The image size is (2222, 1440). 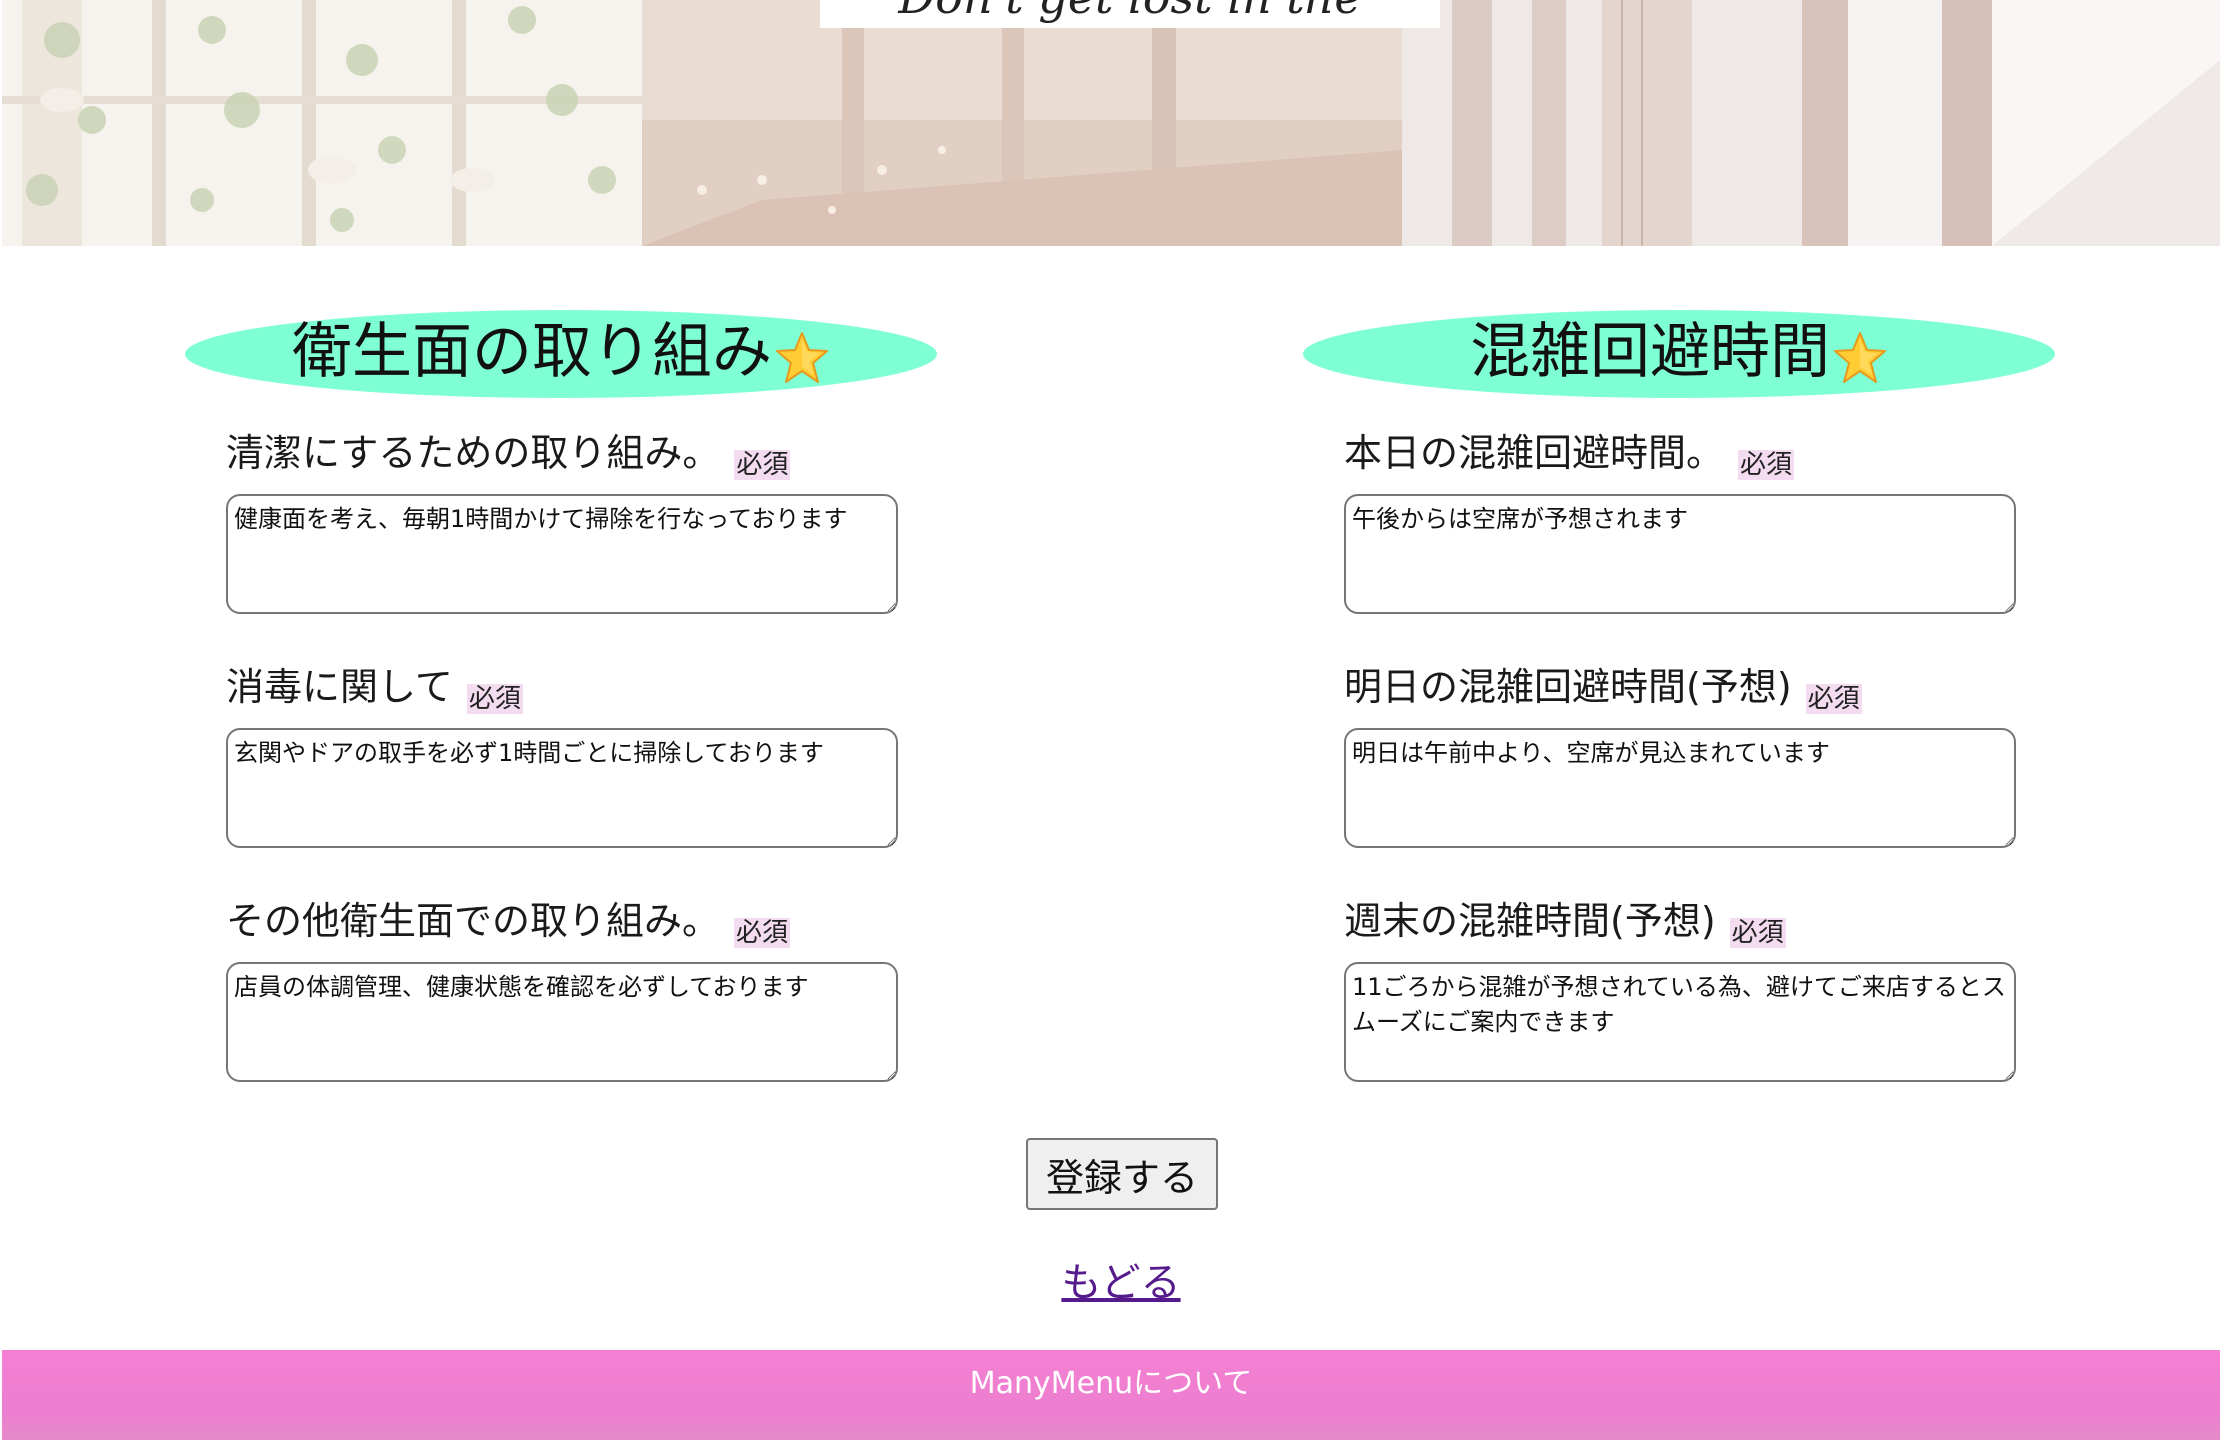 I want to click on field-label-row: 消毒に関して 必須, so click(x=562, y=692).